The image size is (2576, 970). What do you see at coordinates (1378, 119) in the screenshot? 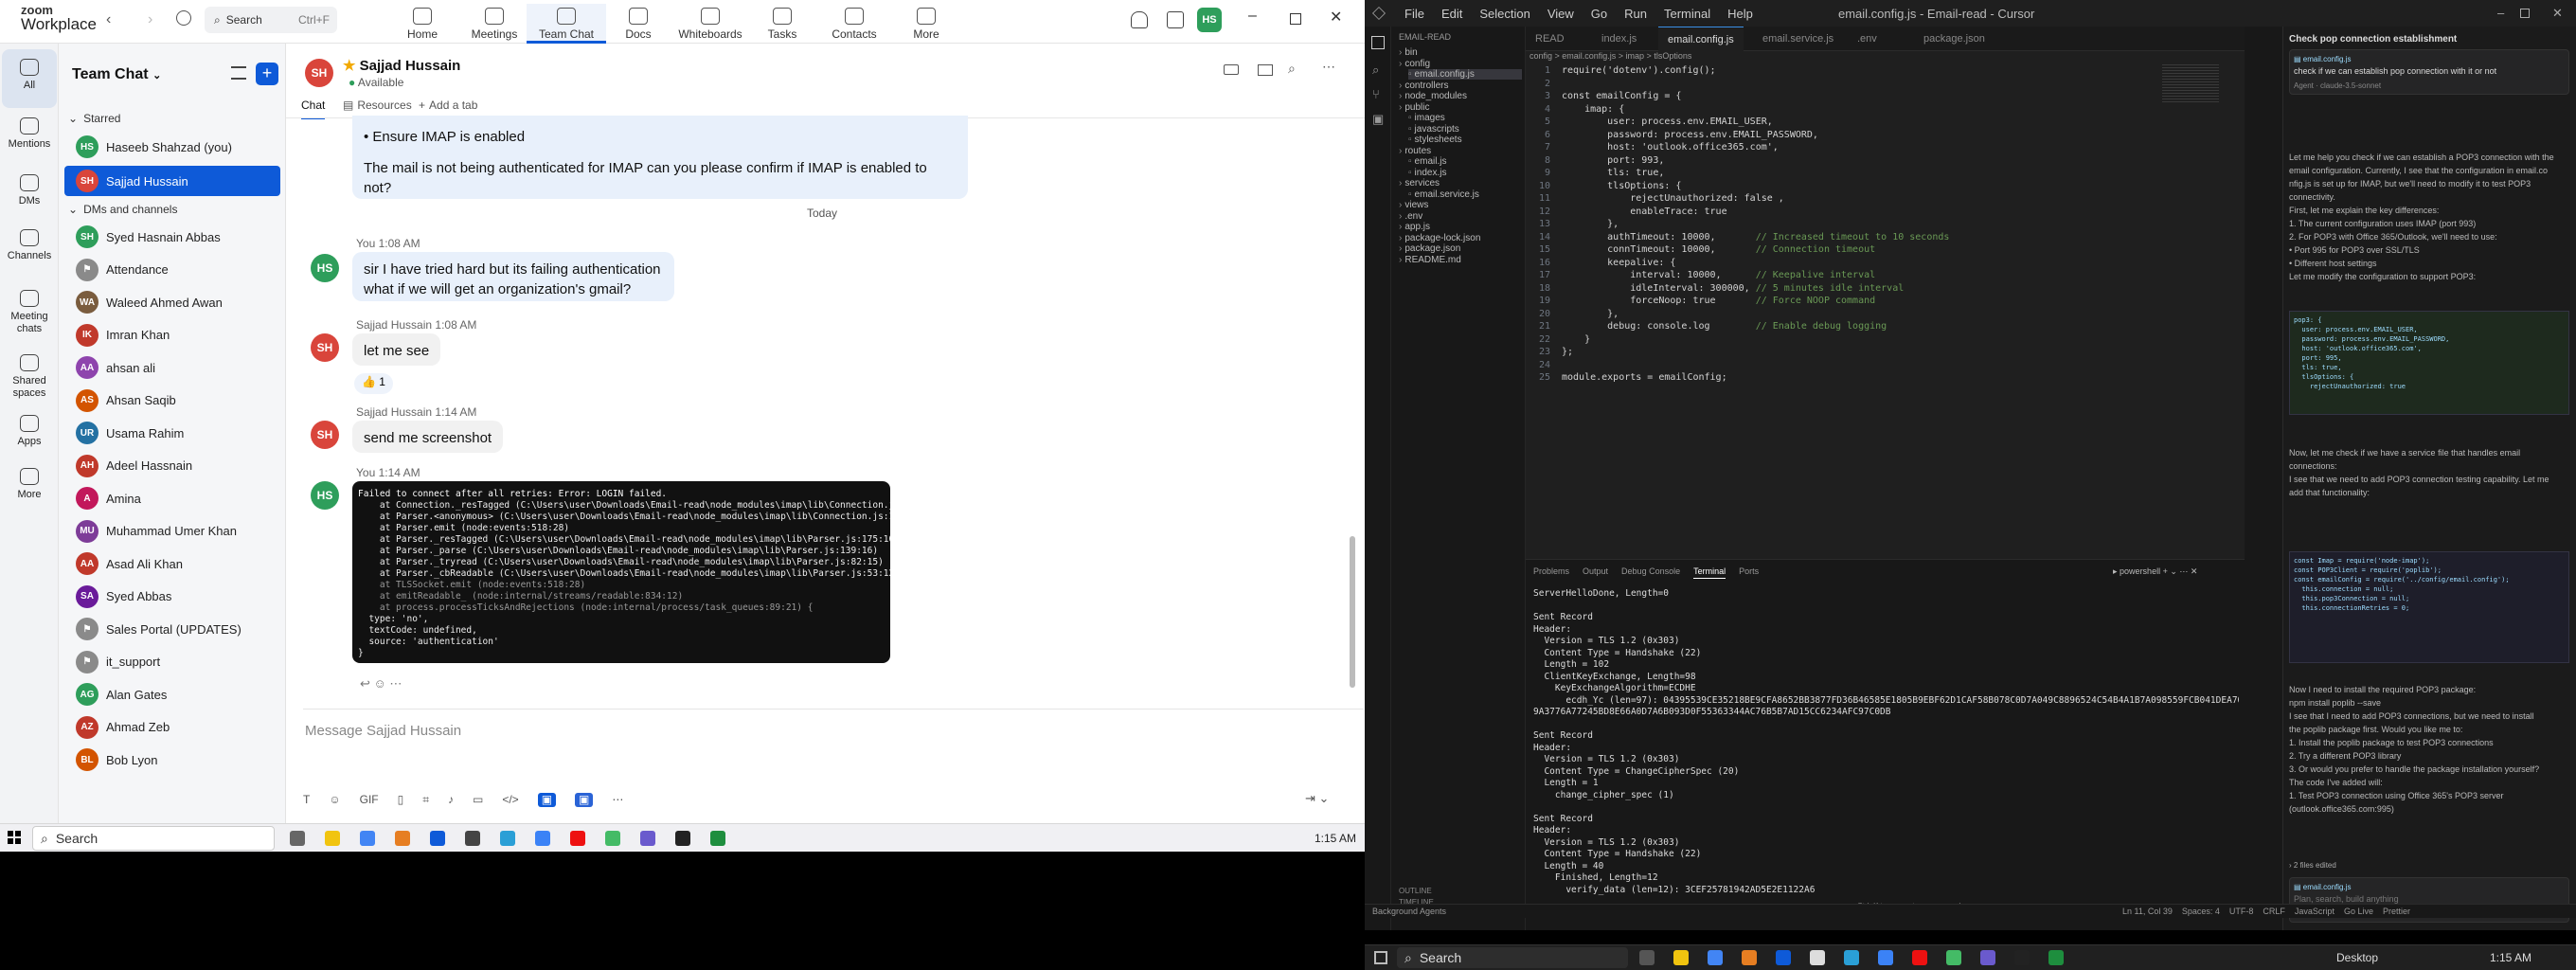
I see `extensions-icon: ▣` at bounding box center [1378, 119].